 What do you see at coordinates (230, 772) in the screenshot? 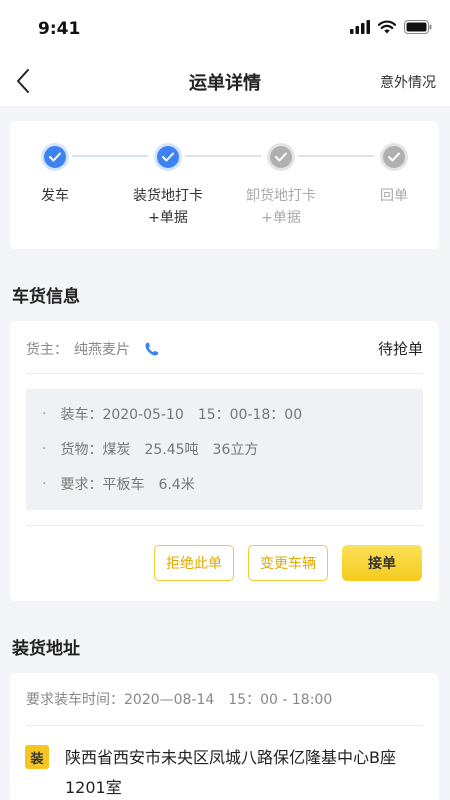
I see `loading-address: 陕西省西安市未央区凤城八路保亿隆基中心B座1201室` at bounding box center [230, 772].